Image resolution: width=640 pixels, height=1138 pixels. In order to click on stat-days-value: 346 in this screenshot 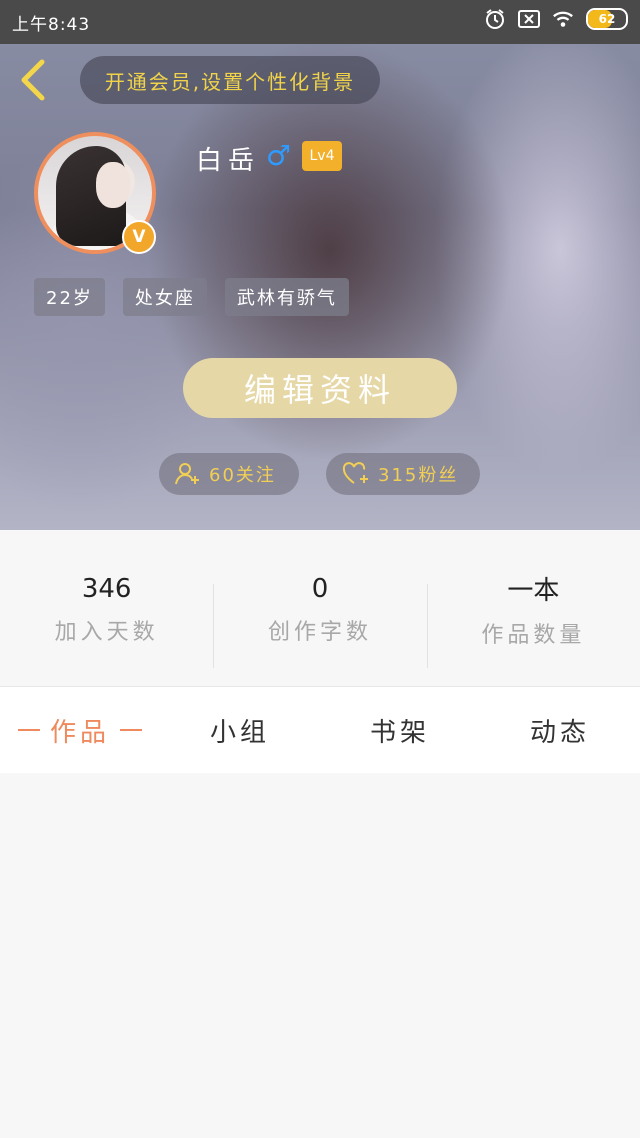, I will do `click(106, 588)`.